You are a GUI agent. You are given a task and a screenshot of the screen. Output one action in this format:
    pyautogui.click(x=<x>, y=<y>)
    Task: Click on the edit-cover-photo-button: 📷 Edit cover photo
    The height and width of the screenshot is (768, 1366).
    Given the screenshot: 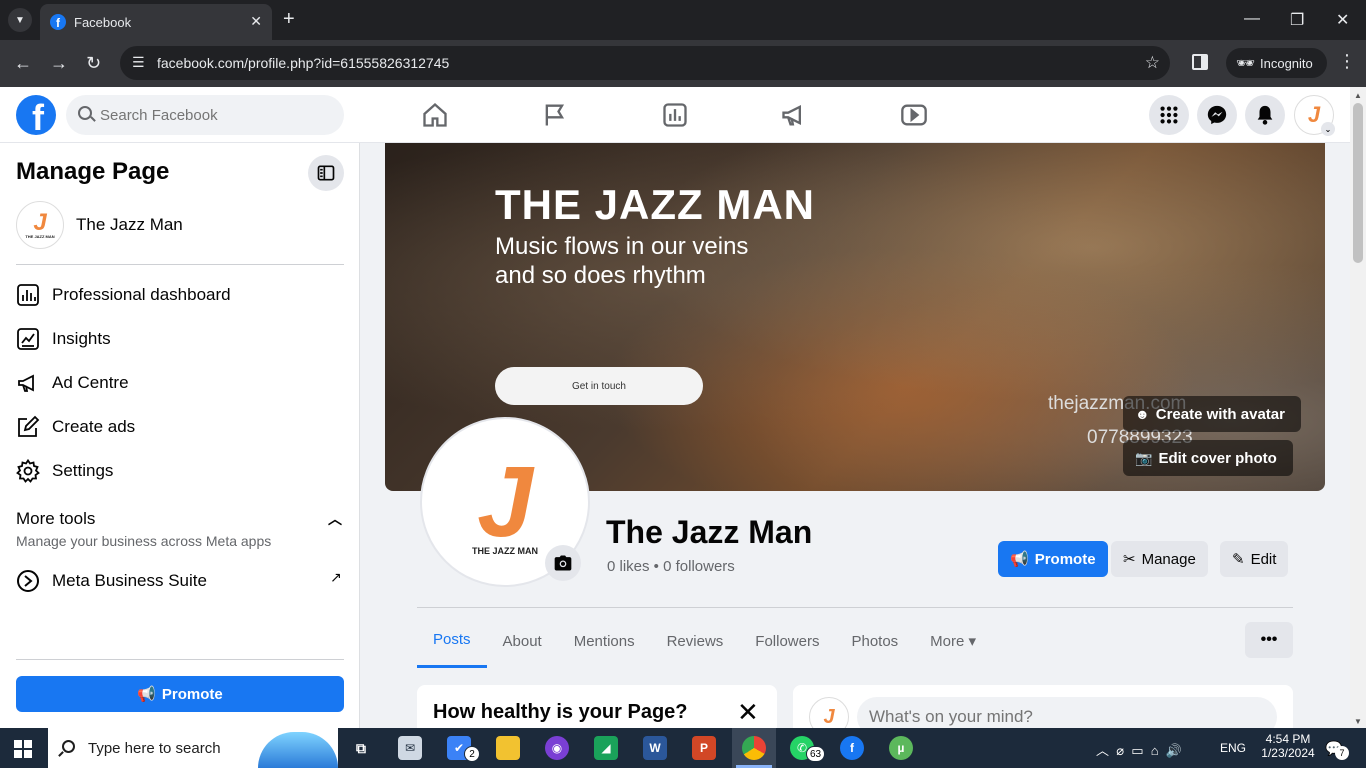 What is the action you would take?
    pyautogui.click(x=1208, y=458)
    